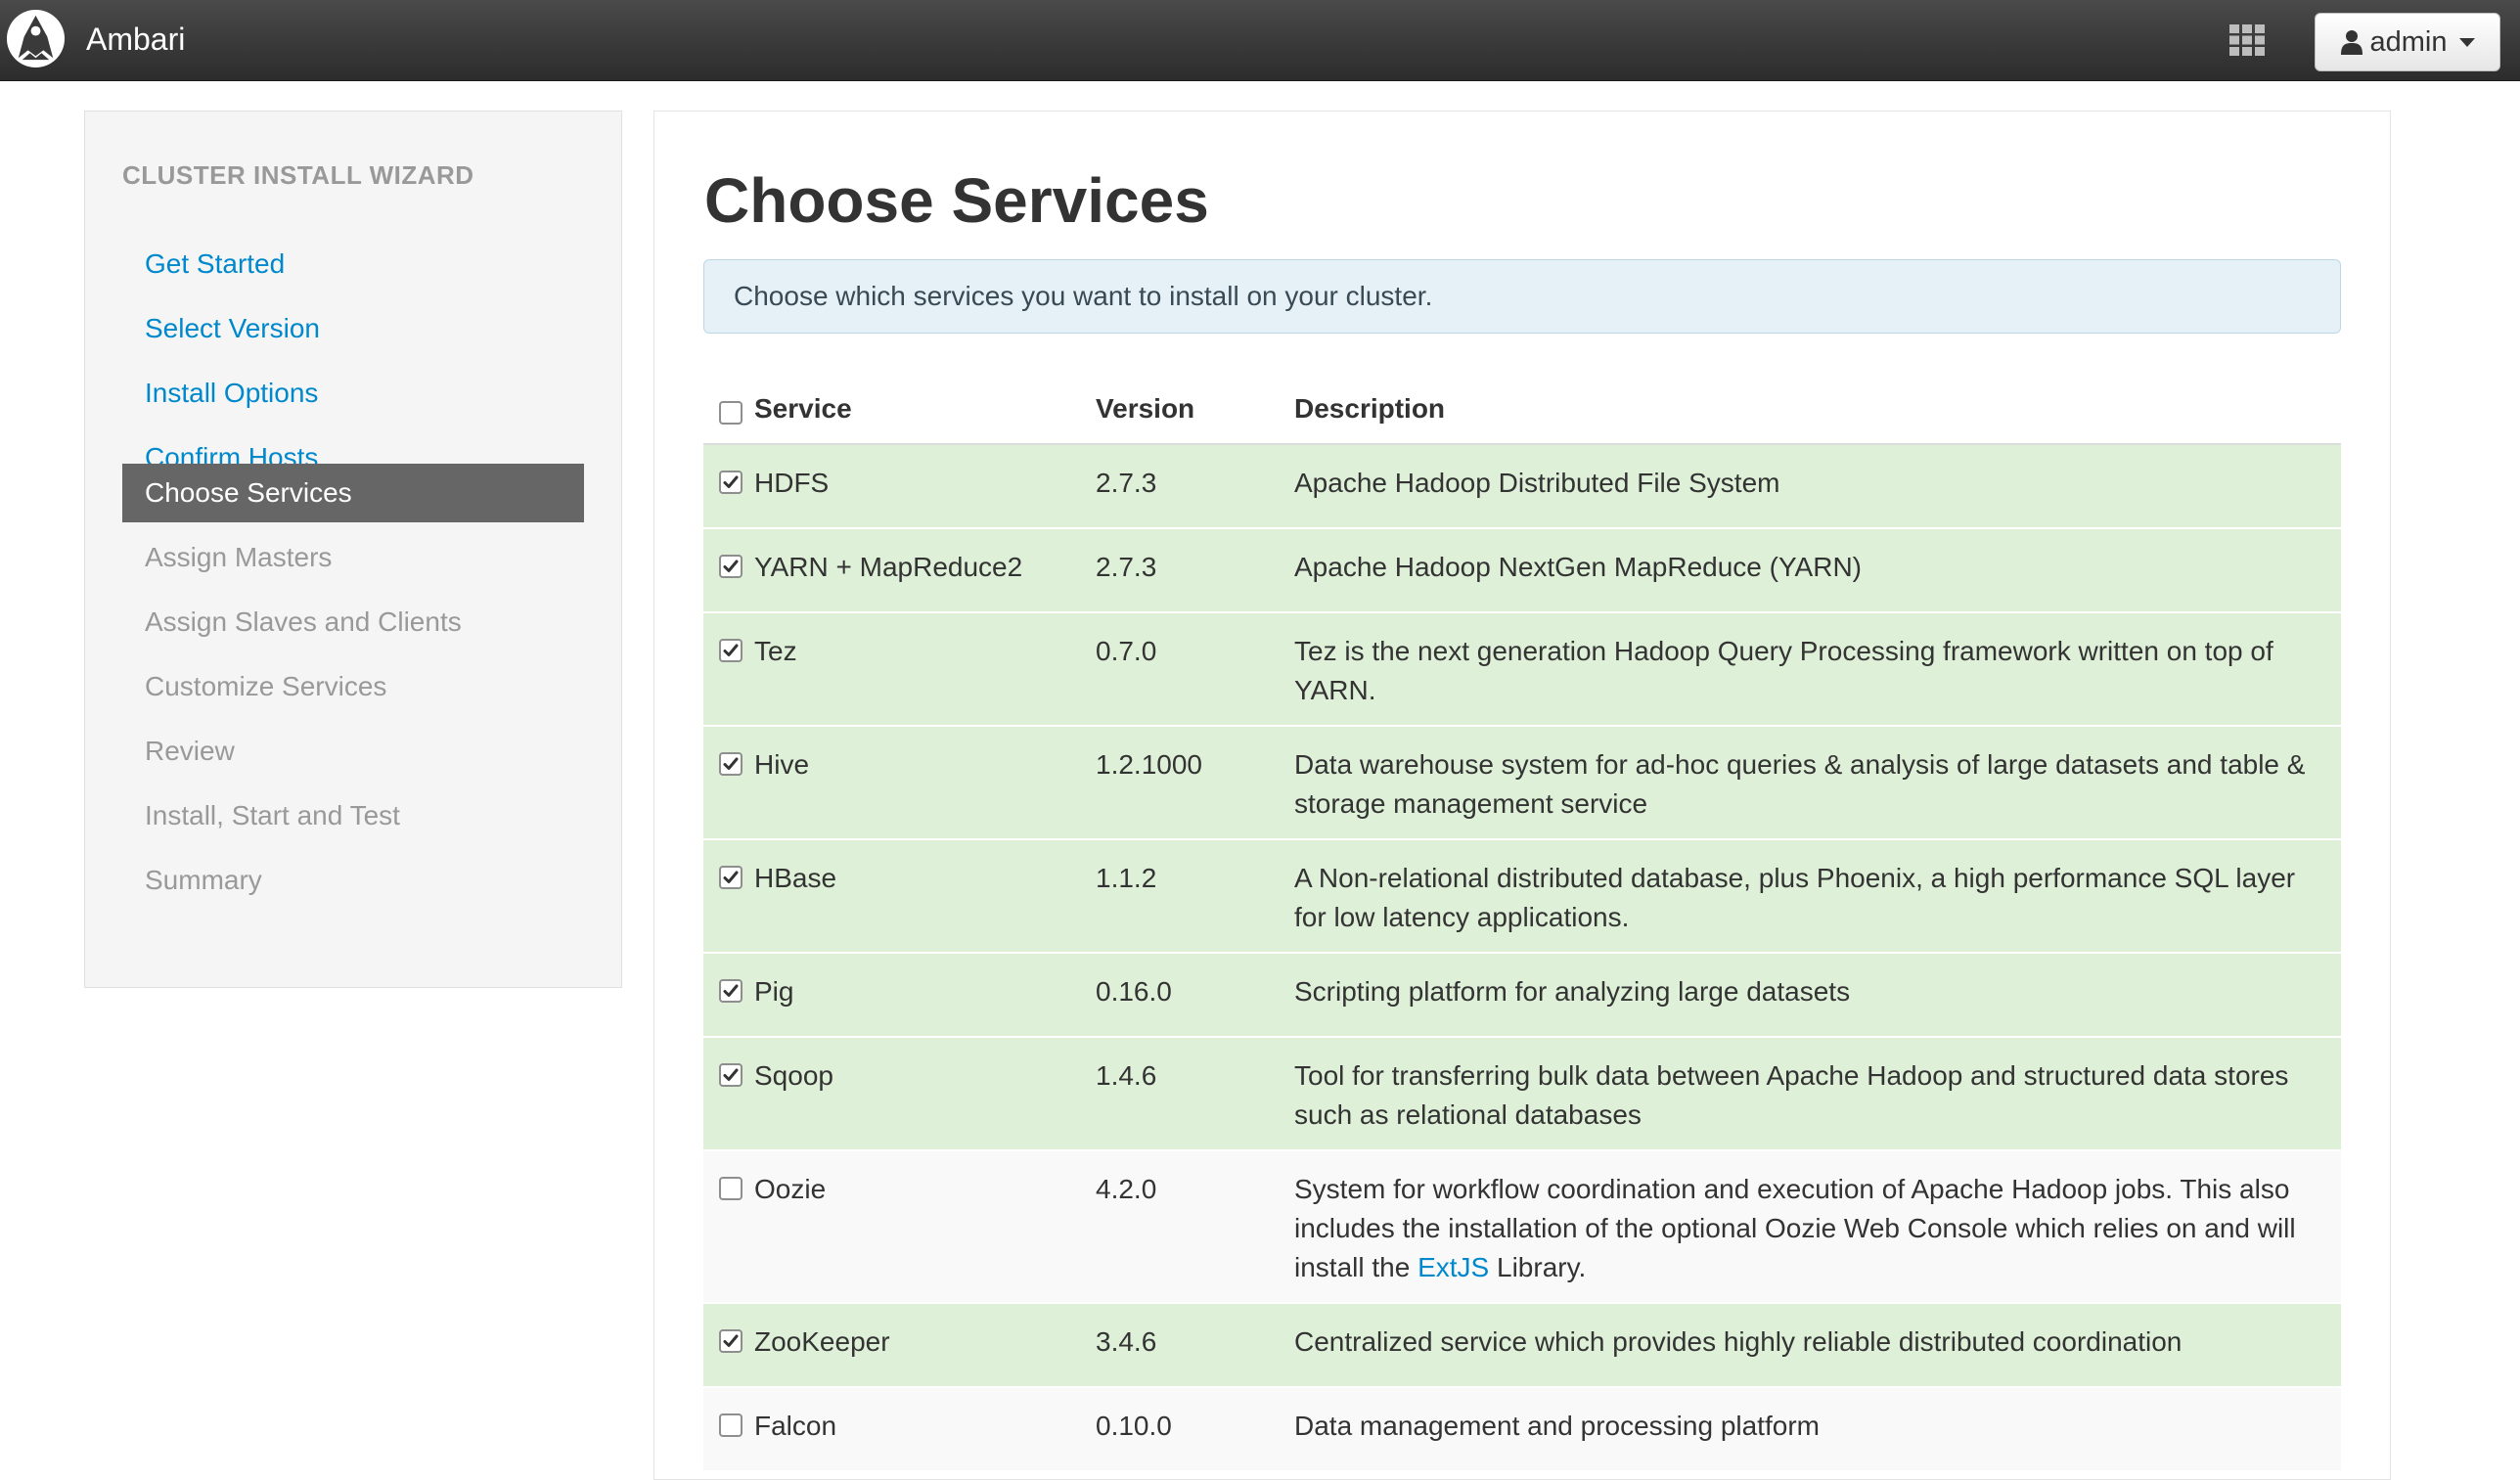 This screenshot has height=1480, width=2520. What do you see at coordinates (1578, 567) in the screenshot?
I see `service-description: Apache Hadoop NextGen MapReduce (YARN)` at bounding box center [1578, 567].